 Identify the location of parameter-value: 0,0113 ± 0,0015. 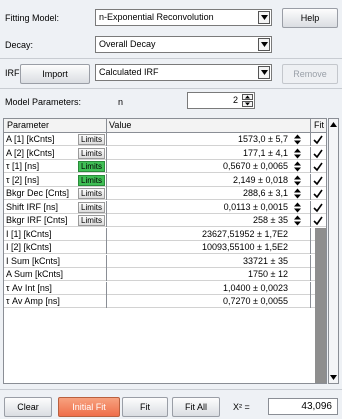
(198, 207).